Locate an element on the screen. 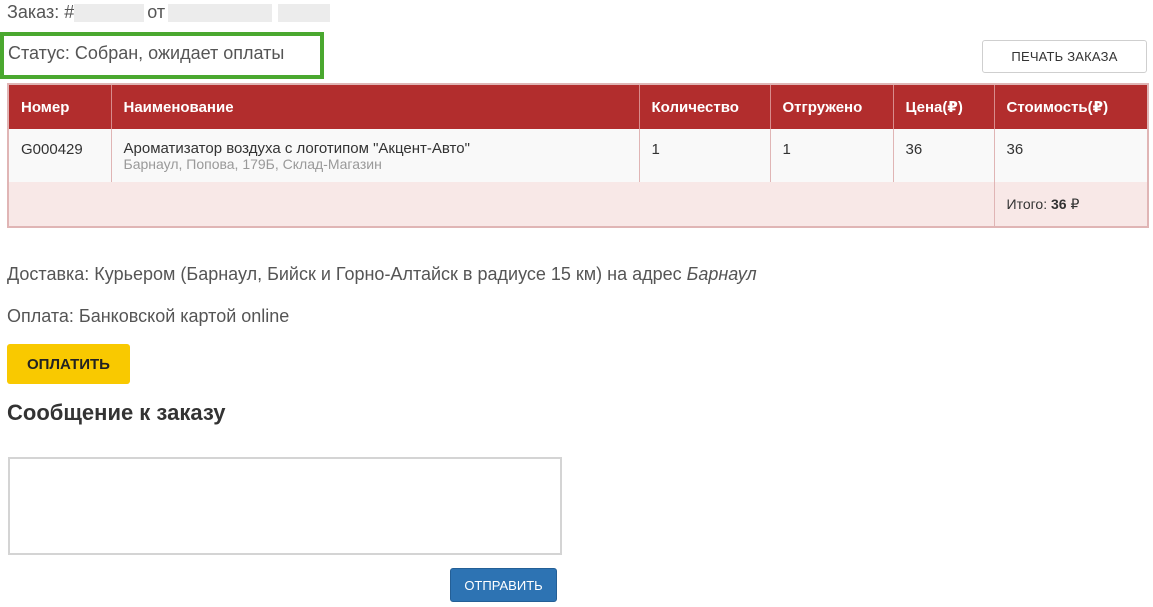 The width and height of the screenshot is (1153, 607). total-cell: Итого: 36 ₽ is located at coordinates (1070, 204).